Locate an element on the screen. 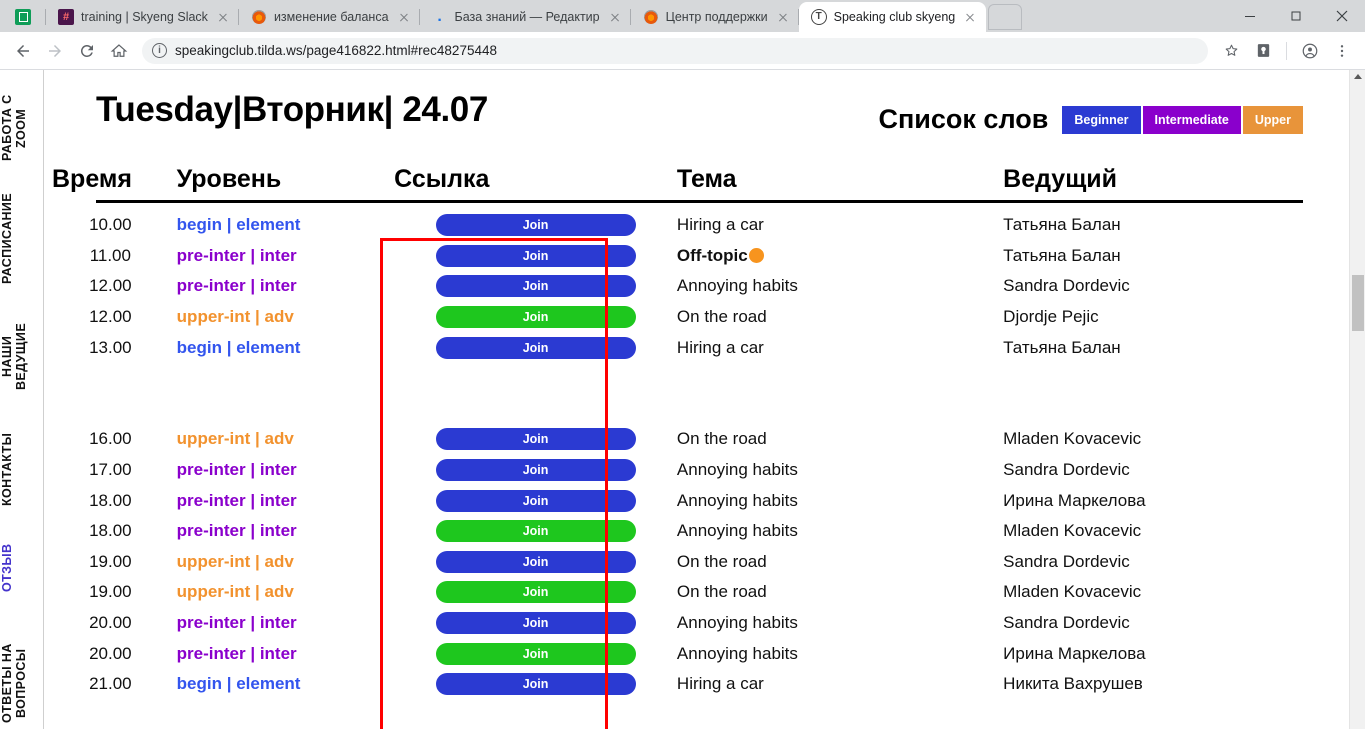 This screenshot has height=729, width=1365. wordlist-level-button-1: Beginner is located at coordinates (1101, 119).